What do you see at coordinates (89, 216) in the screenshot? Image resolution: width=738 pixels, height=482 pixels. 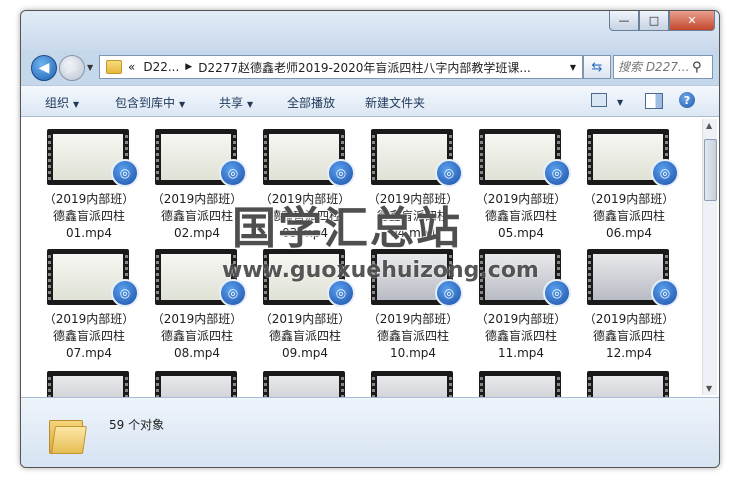 I see `file-name: （2019内部班） 德鑫盲派四柱 01.mp4` at bounding box center [89, 216].